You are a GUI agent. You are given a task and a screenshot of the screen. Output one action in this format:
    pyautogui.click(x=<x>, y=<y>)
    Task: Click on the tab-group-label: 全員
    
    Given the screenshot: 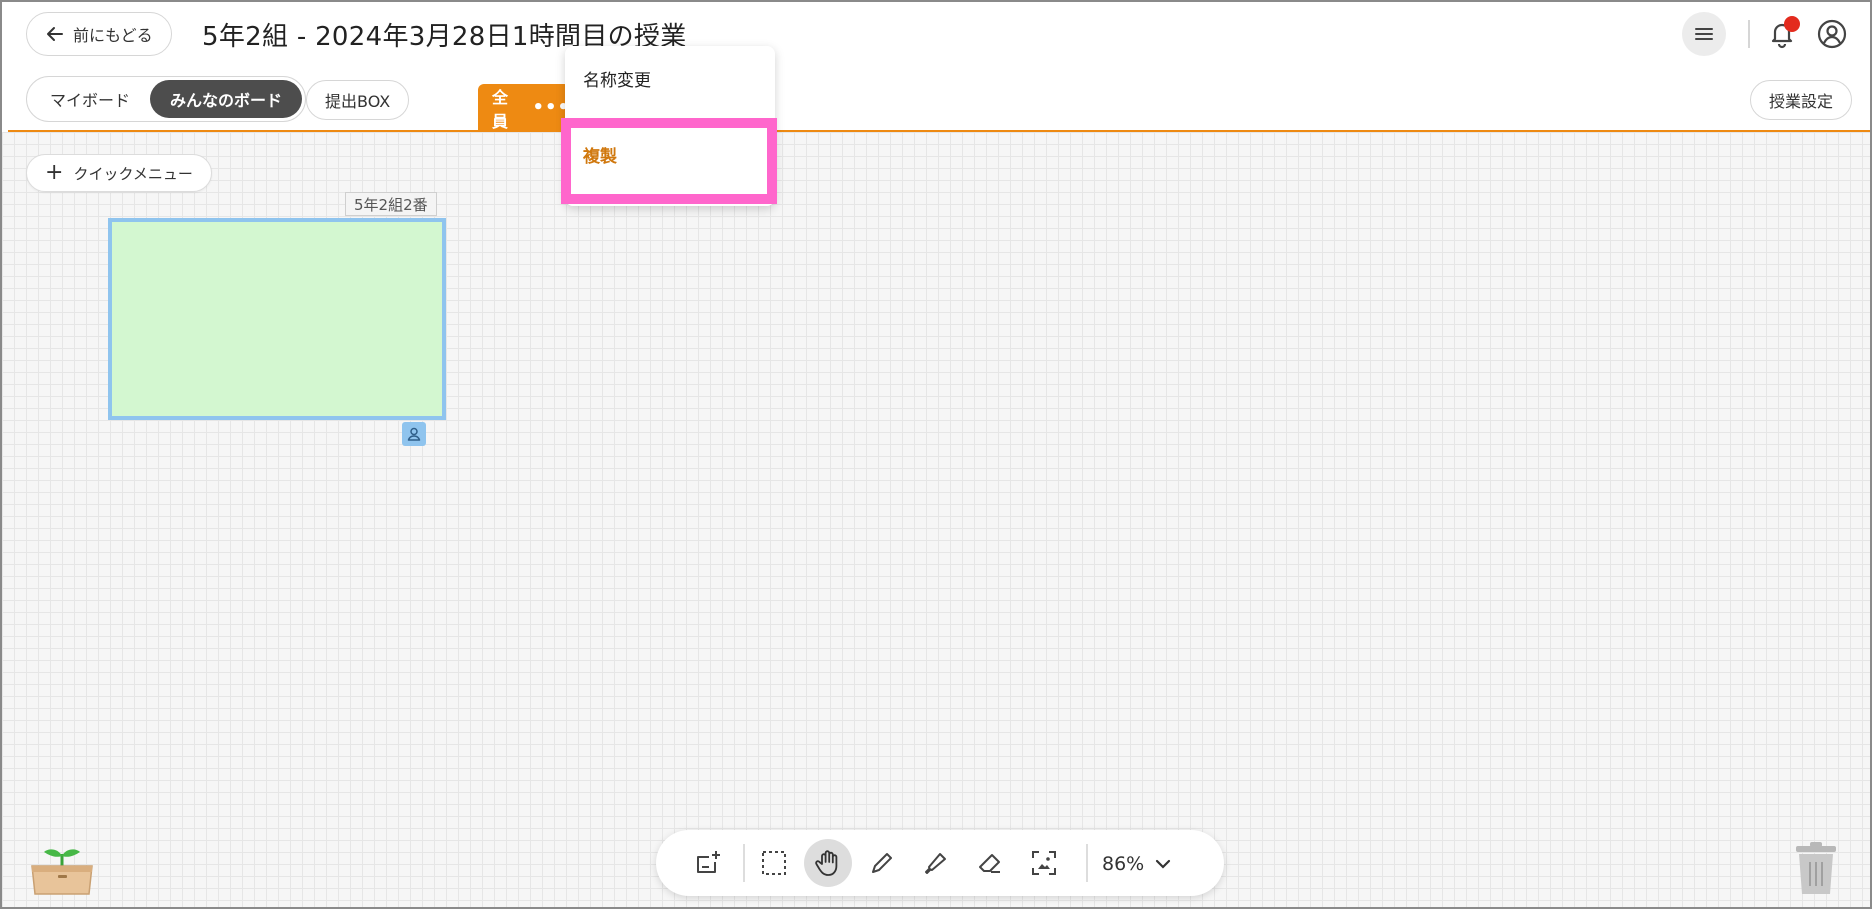 What is the action you would take?
    pyautogui.click(x=500, y=109)
    